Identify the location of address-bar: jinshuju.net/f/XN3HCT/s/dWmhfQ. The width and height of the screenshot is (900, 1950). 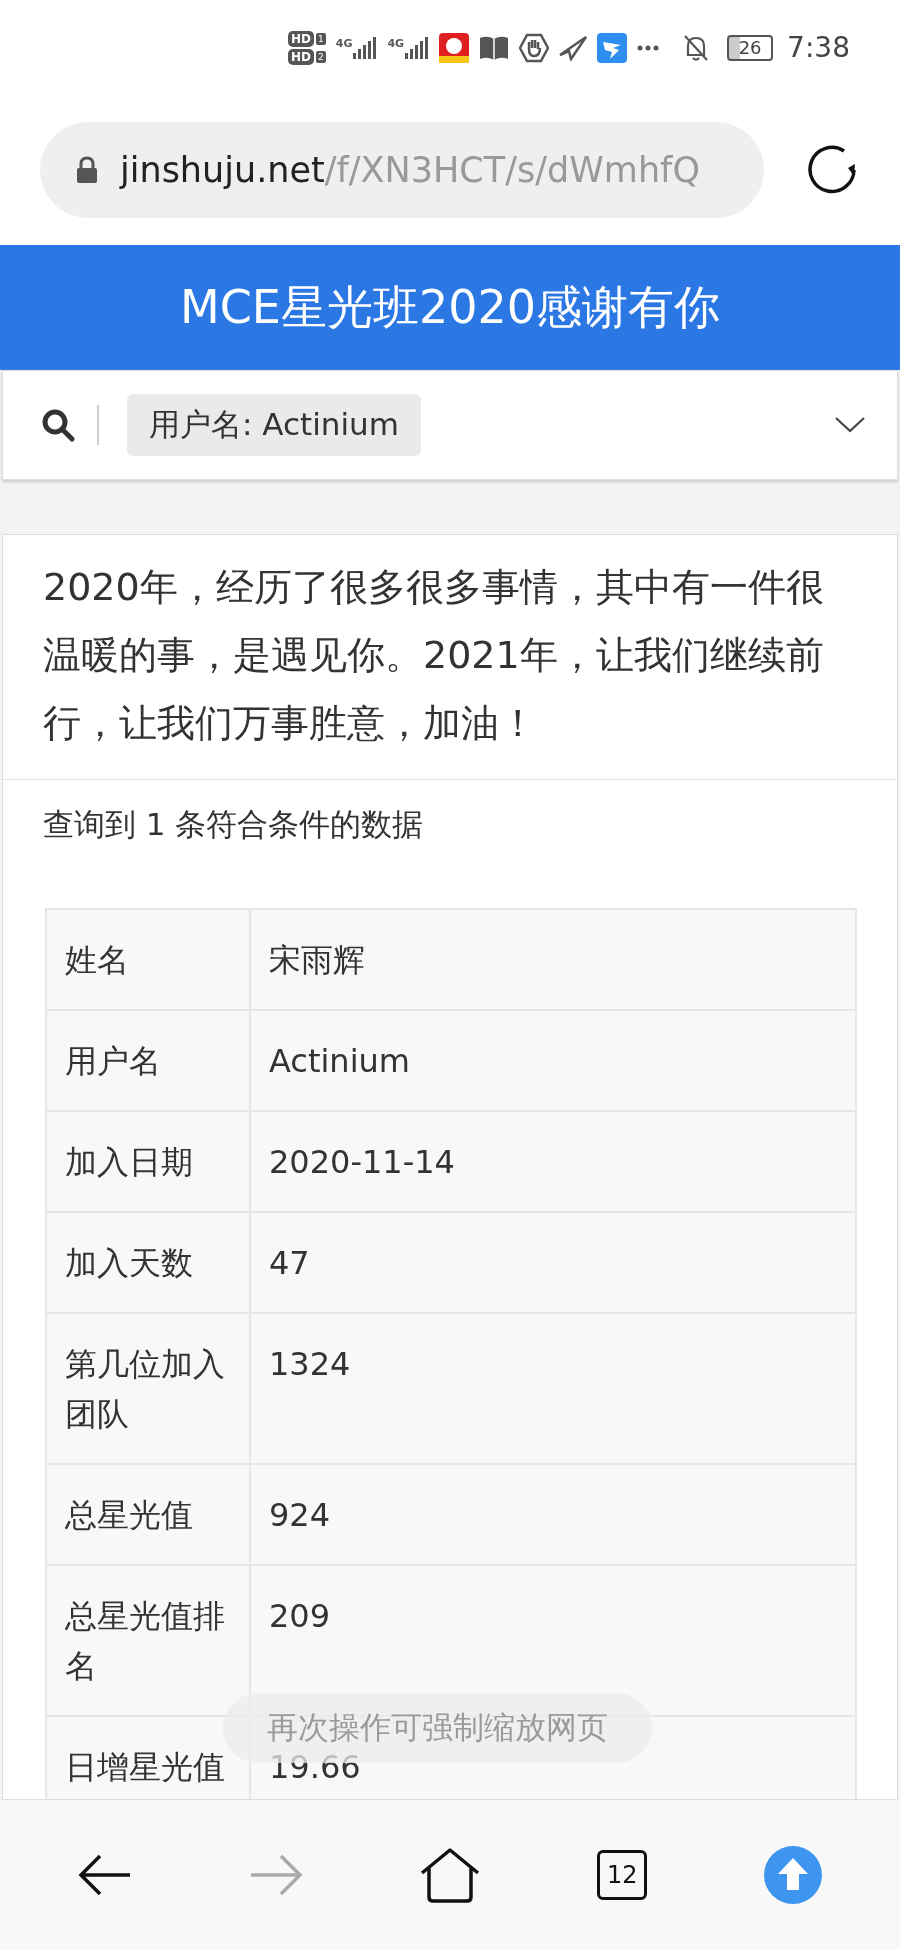
(402, 170).